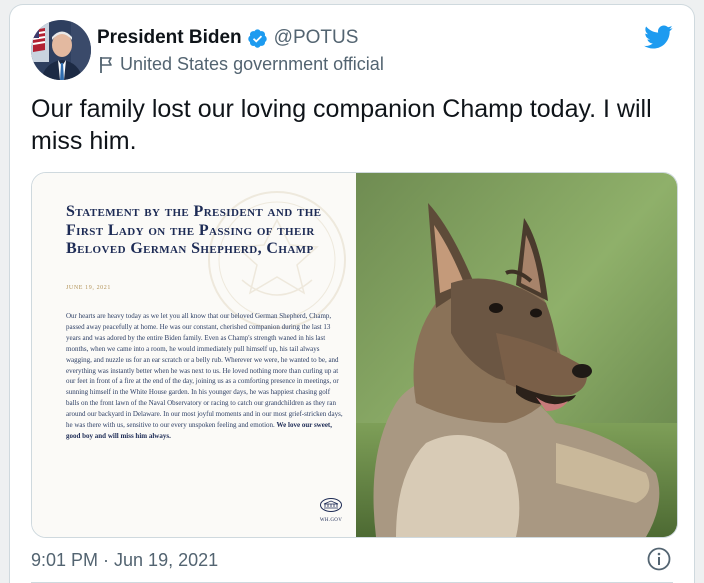 This screenshot has width=704, height=583. What do you see at coordinates (257, 38) in the screenshot?
I see `verified-badge-icon` at bounding box center [257, 38].